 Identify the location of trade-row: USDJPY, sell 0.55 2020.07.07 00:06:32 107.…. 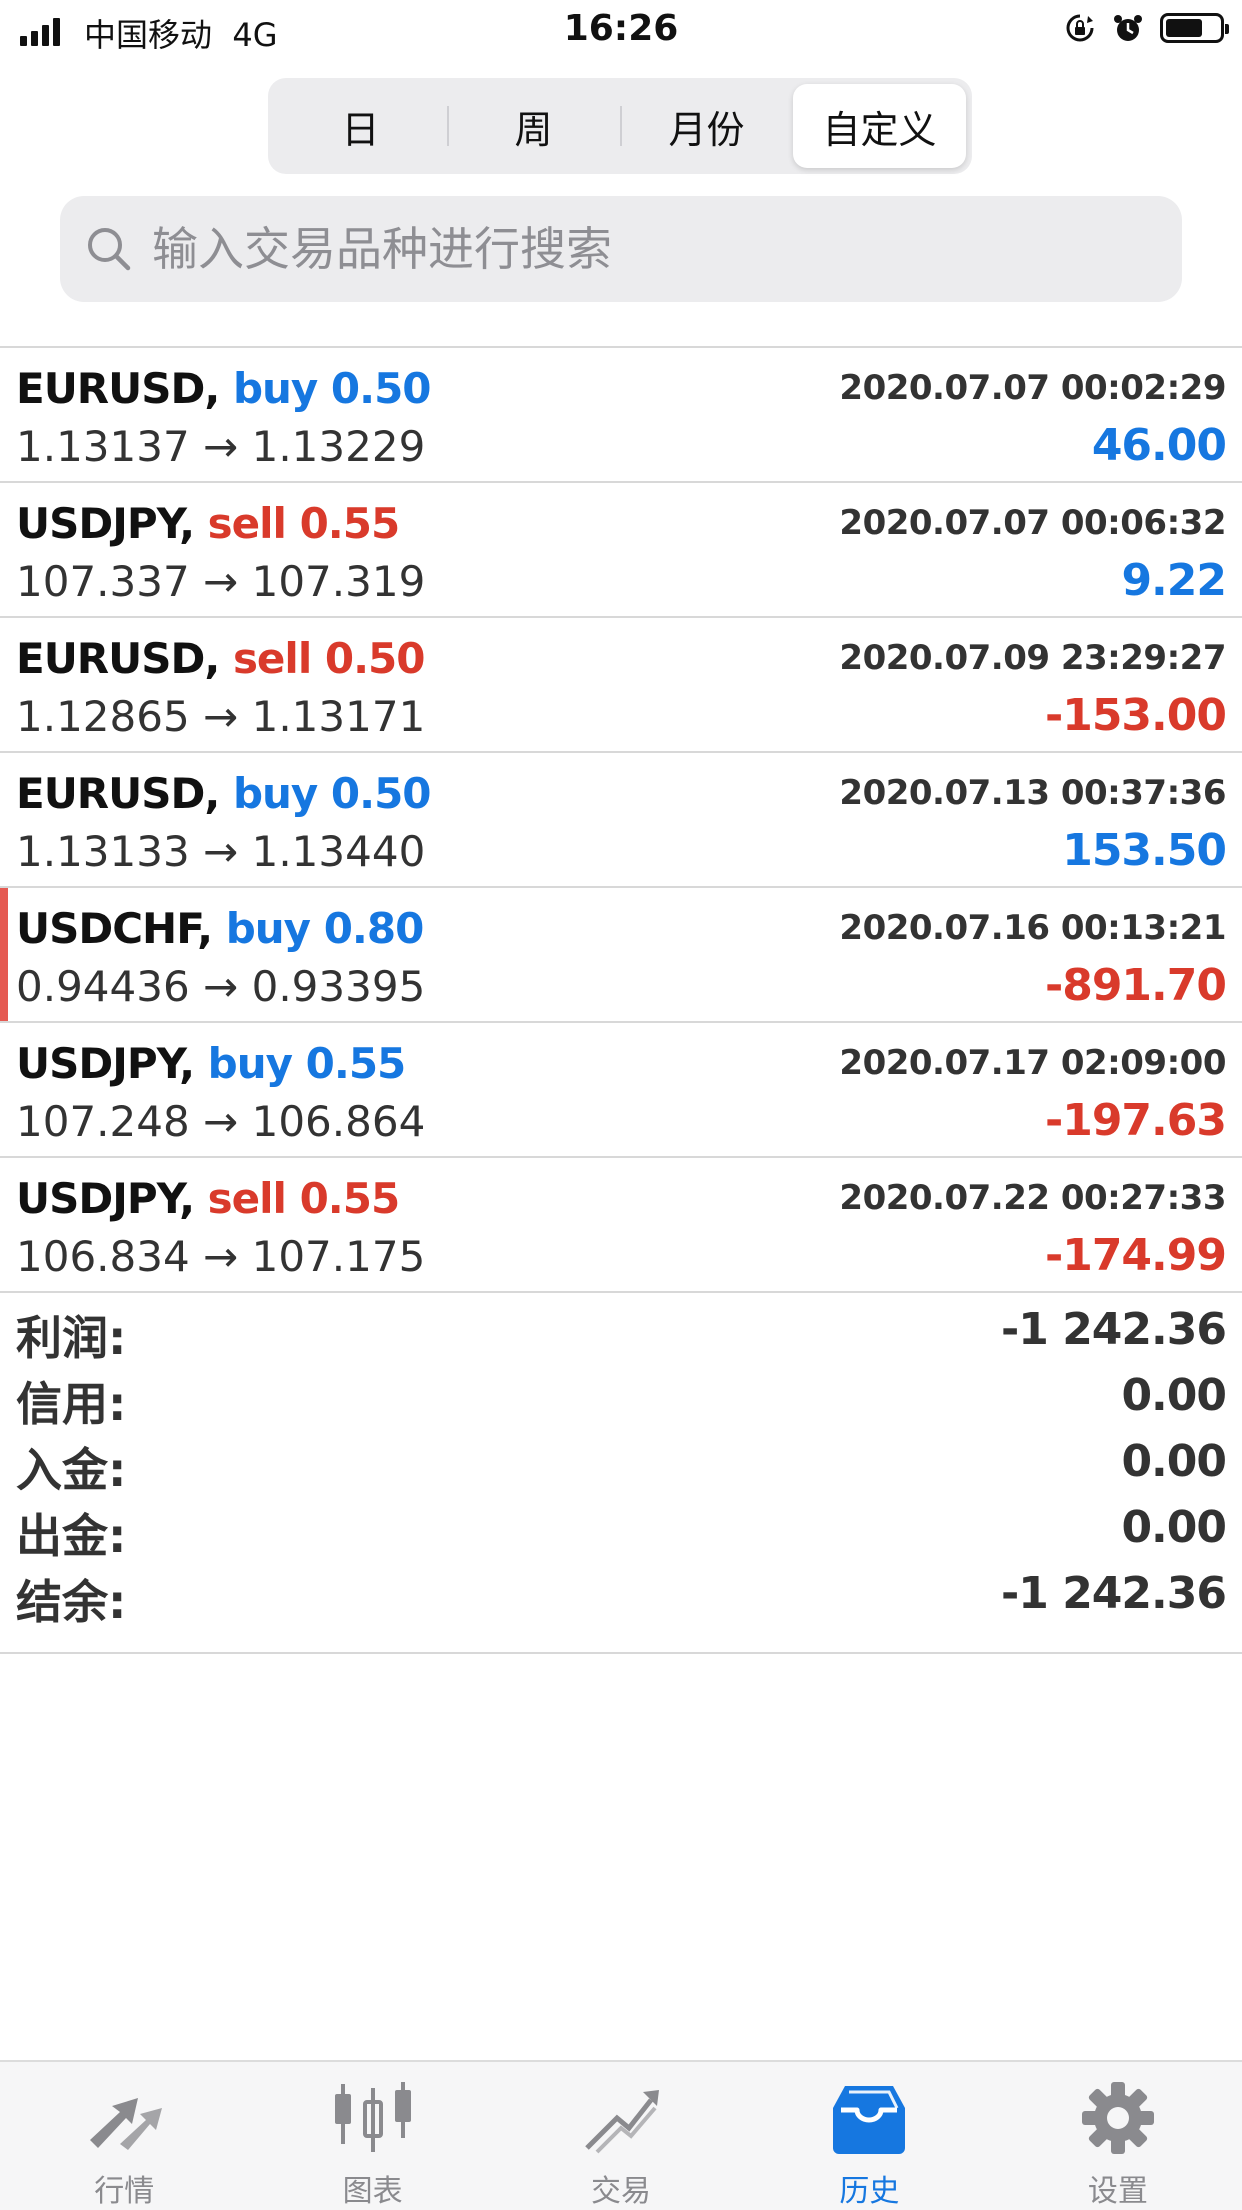
(621, 550).